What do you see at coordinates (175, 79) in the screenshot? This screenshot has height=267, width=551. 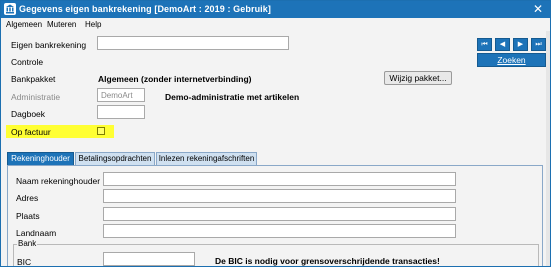 I see `bankpakket-value: Algemeen (zonder internetverbinding)` at bounding box center [175, 79].